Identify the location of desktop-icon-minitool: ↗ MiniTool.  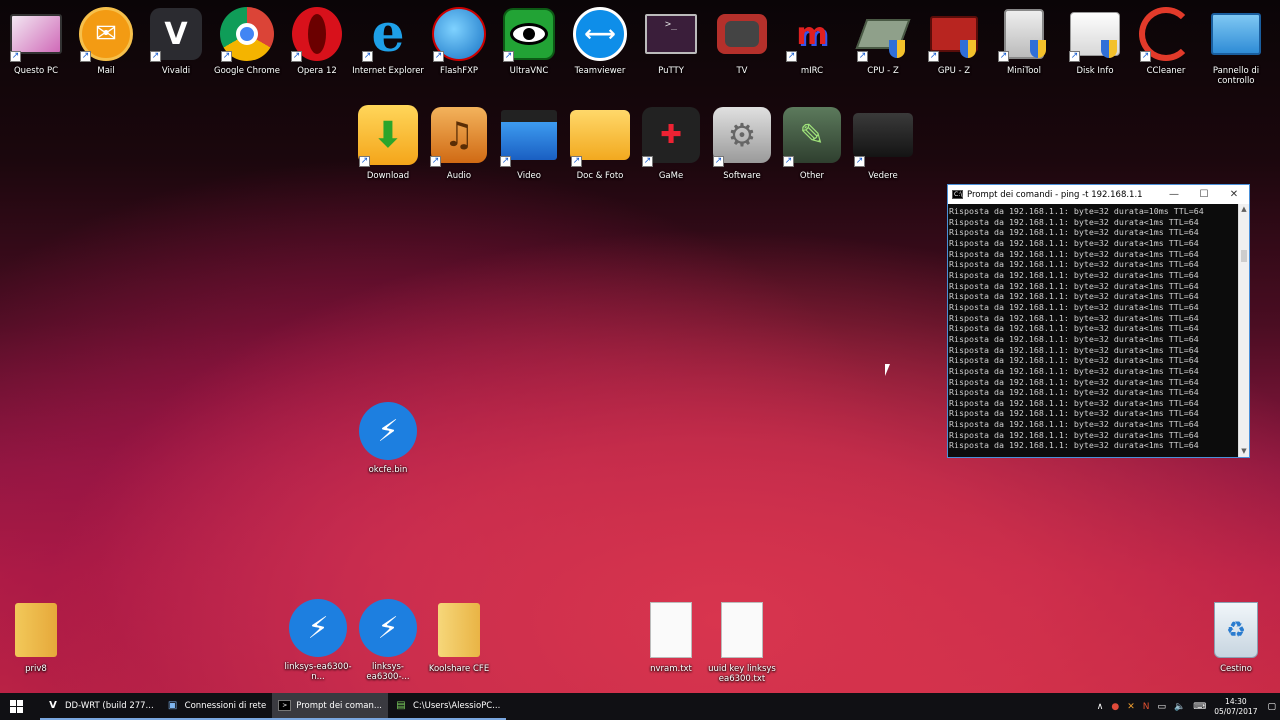
(1024, 41).